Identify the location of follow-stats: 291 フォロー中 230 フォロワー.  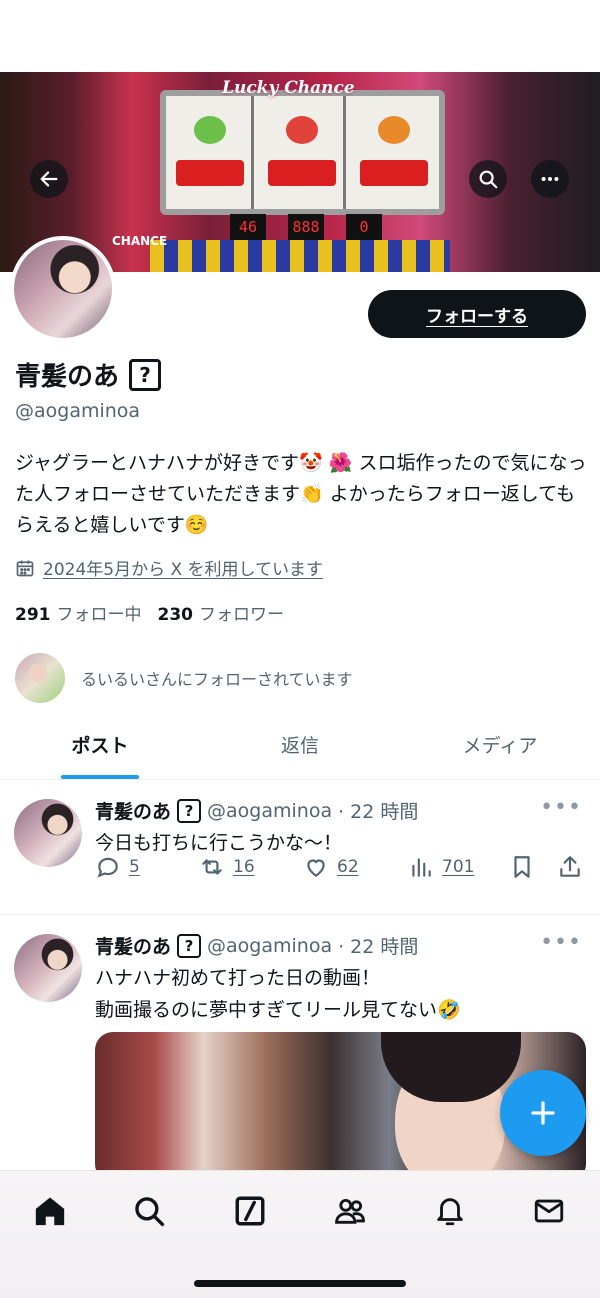
(149, 612).